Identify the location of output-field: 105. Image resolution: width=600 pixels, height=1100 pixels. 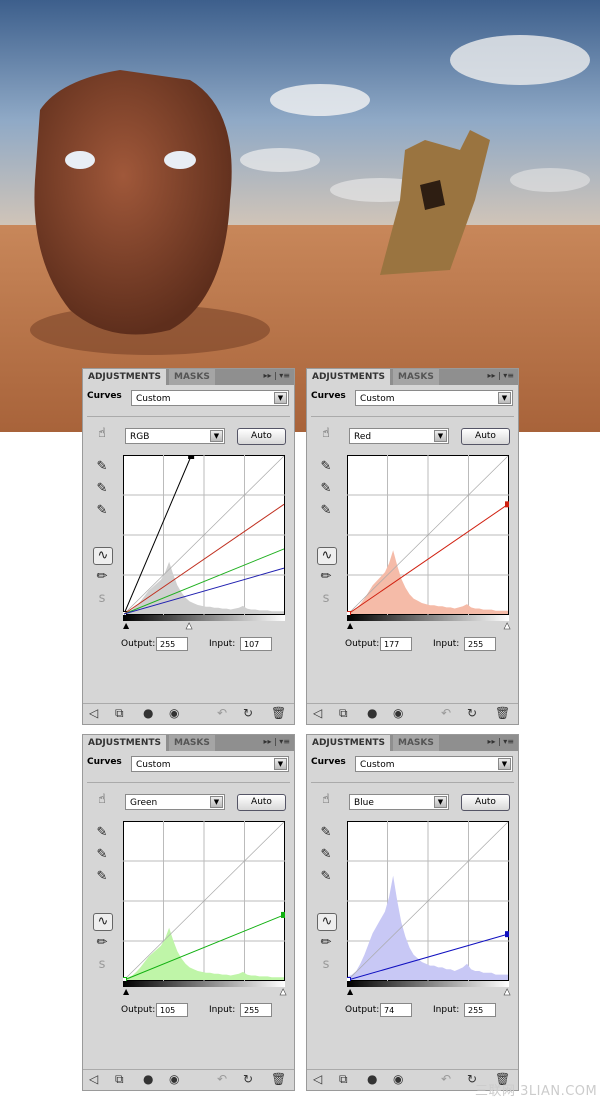
(172, 1010).